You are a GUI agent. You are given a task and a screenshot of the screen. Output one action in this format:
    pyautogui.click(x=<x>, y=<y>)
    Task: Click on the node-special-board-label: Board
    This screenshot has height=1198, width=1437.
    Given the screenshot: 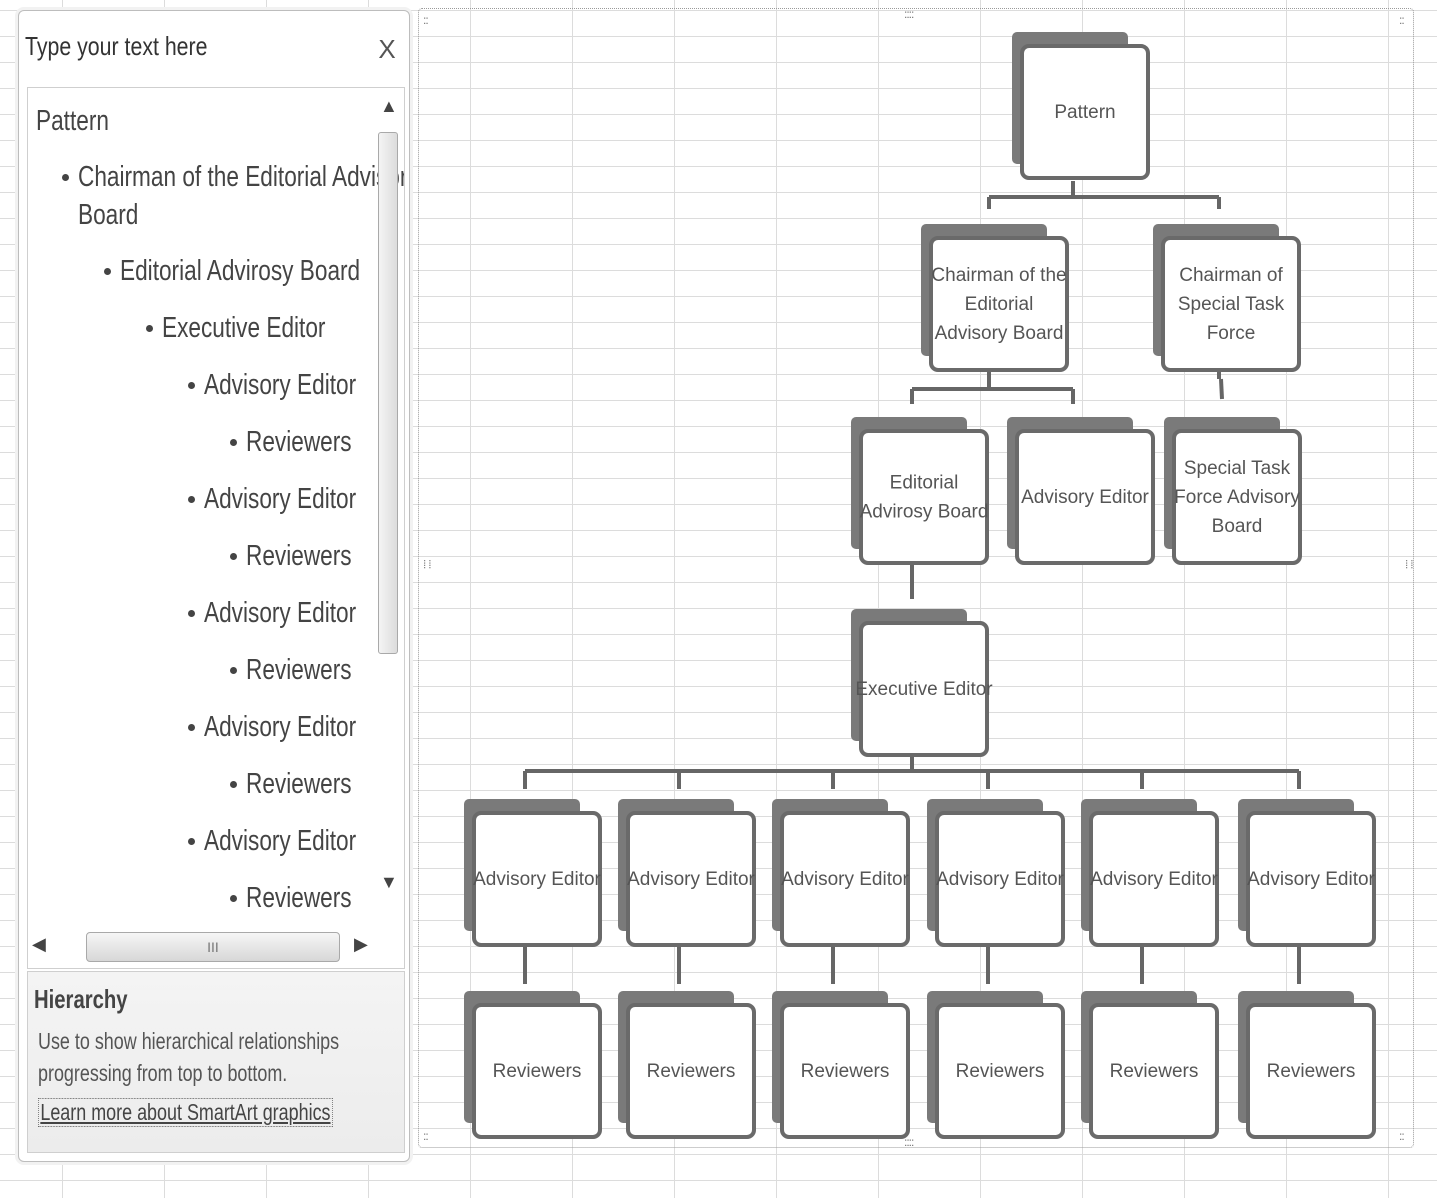 What is the action you would take?
    pyautogui.click(x=1237, y=526)
    